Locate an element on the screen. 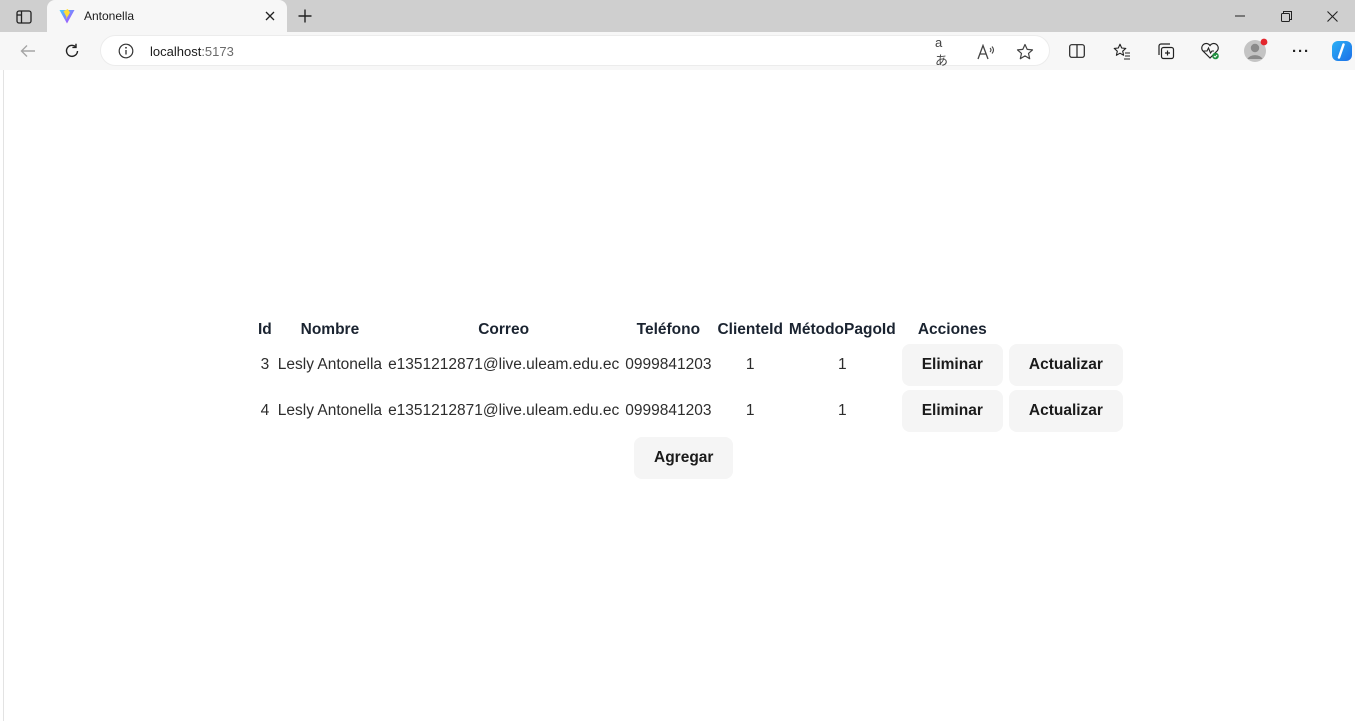 The image size is (1355, 721). browser-toolbar: localhost:5173 aあ ··· is located at coordinates (677, 51).